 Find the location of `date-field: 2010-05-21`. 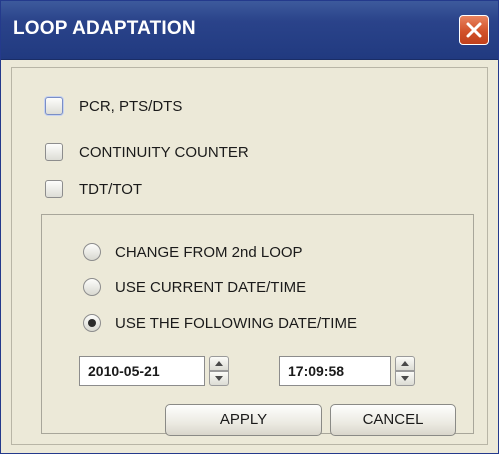

date-field: 2010-05-21 is located at coordinates (142, 371).